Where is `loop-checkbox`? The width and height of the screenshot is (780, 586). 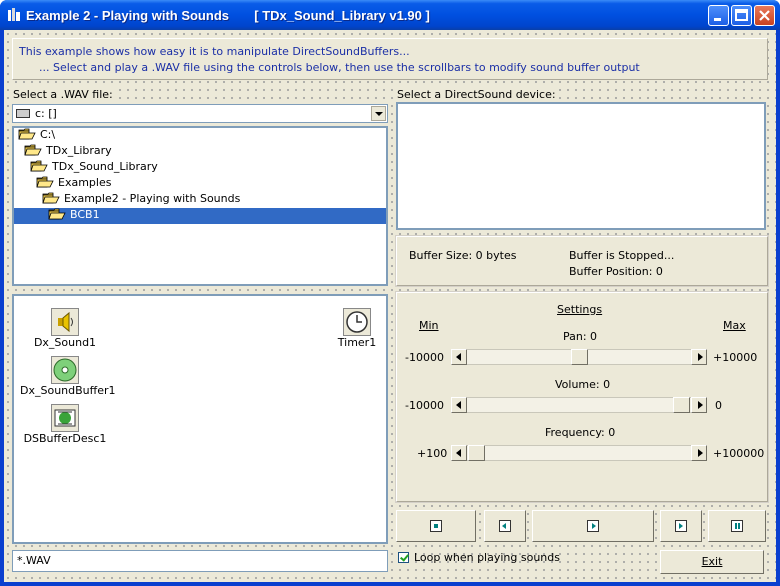 loop-checkbox is located at coordinates (403, 557).